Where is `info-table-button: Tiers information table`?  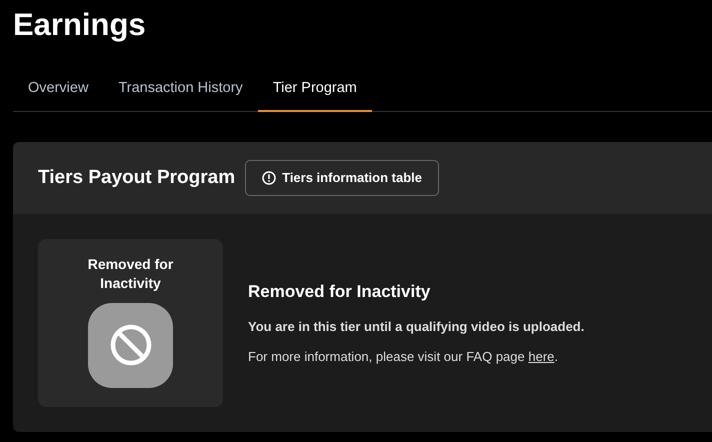
info-table-button: Tiers information table is located at coordinates (342, 178).